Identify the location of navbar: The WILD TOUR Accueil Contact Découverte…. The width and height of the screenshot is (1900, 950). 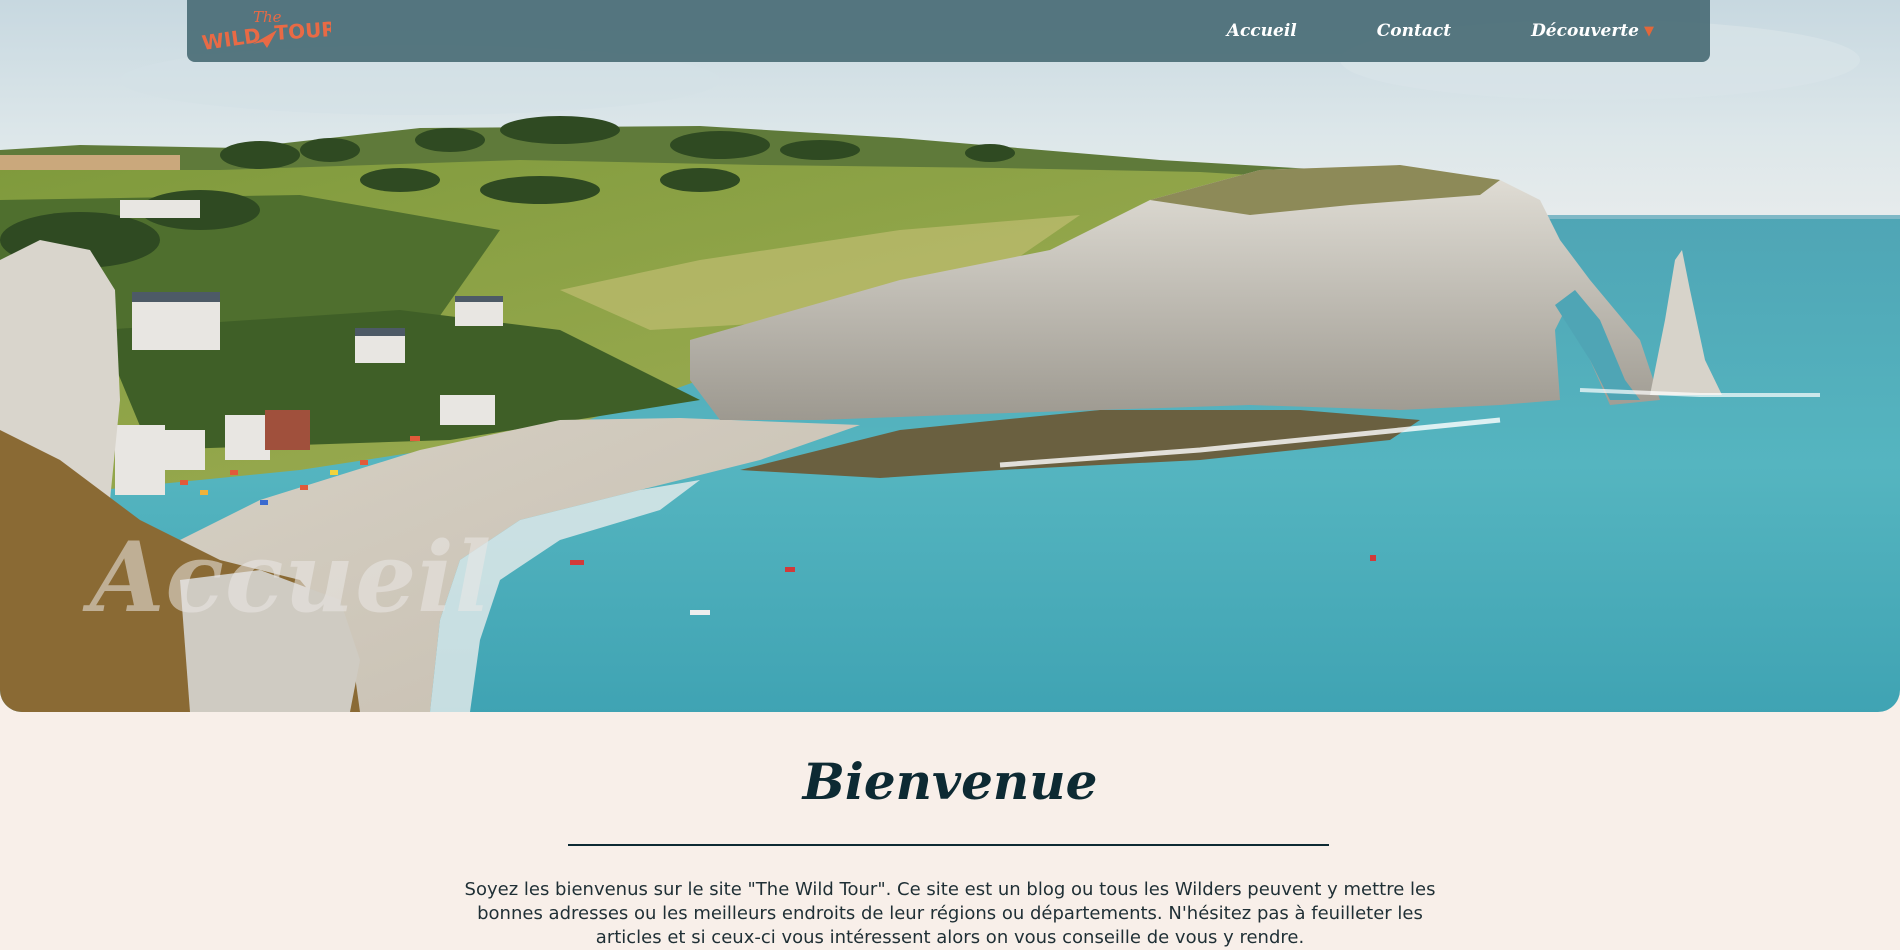
(948, 31).